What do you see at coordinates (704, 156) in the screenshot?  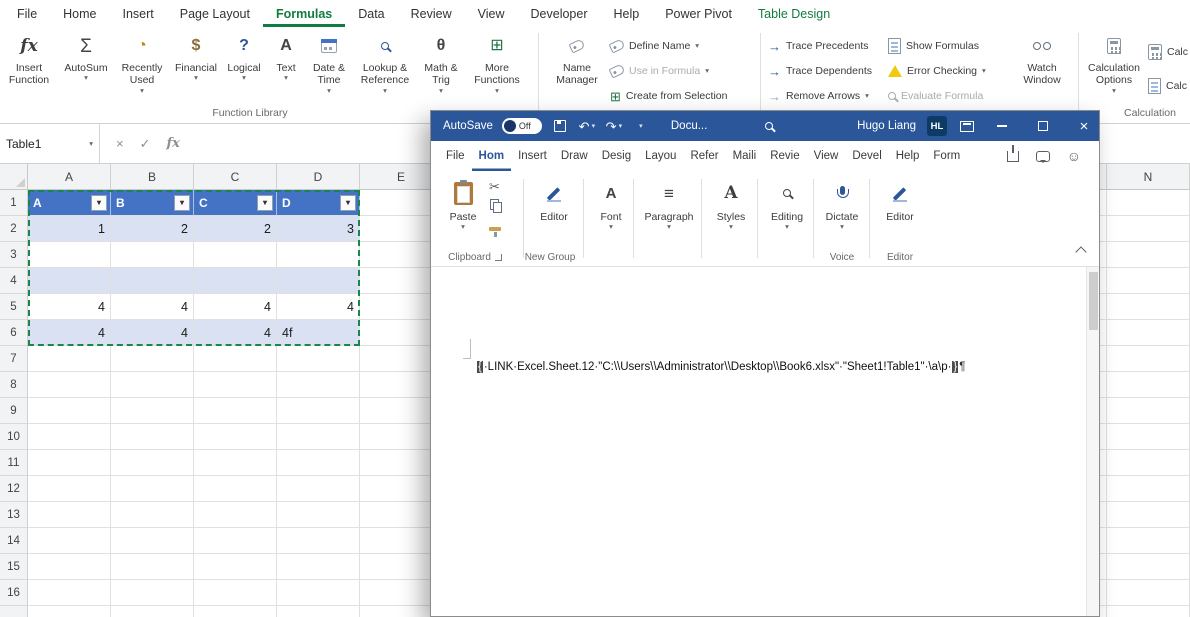 I see `word-menu-tab: Refer` at bounding box center [704, 156].